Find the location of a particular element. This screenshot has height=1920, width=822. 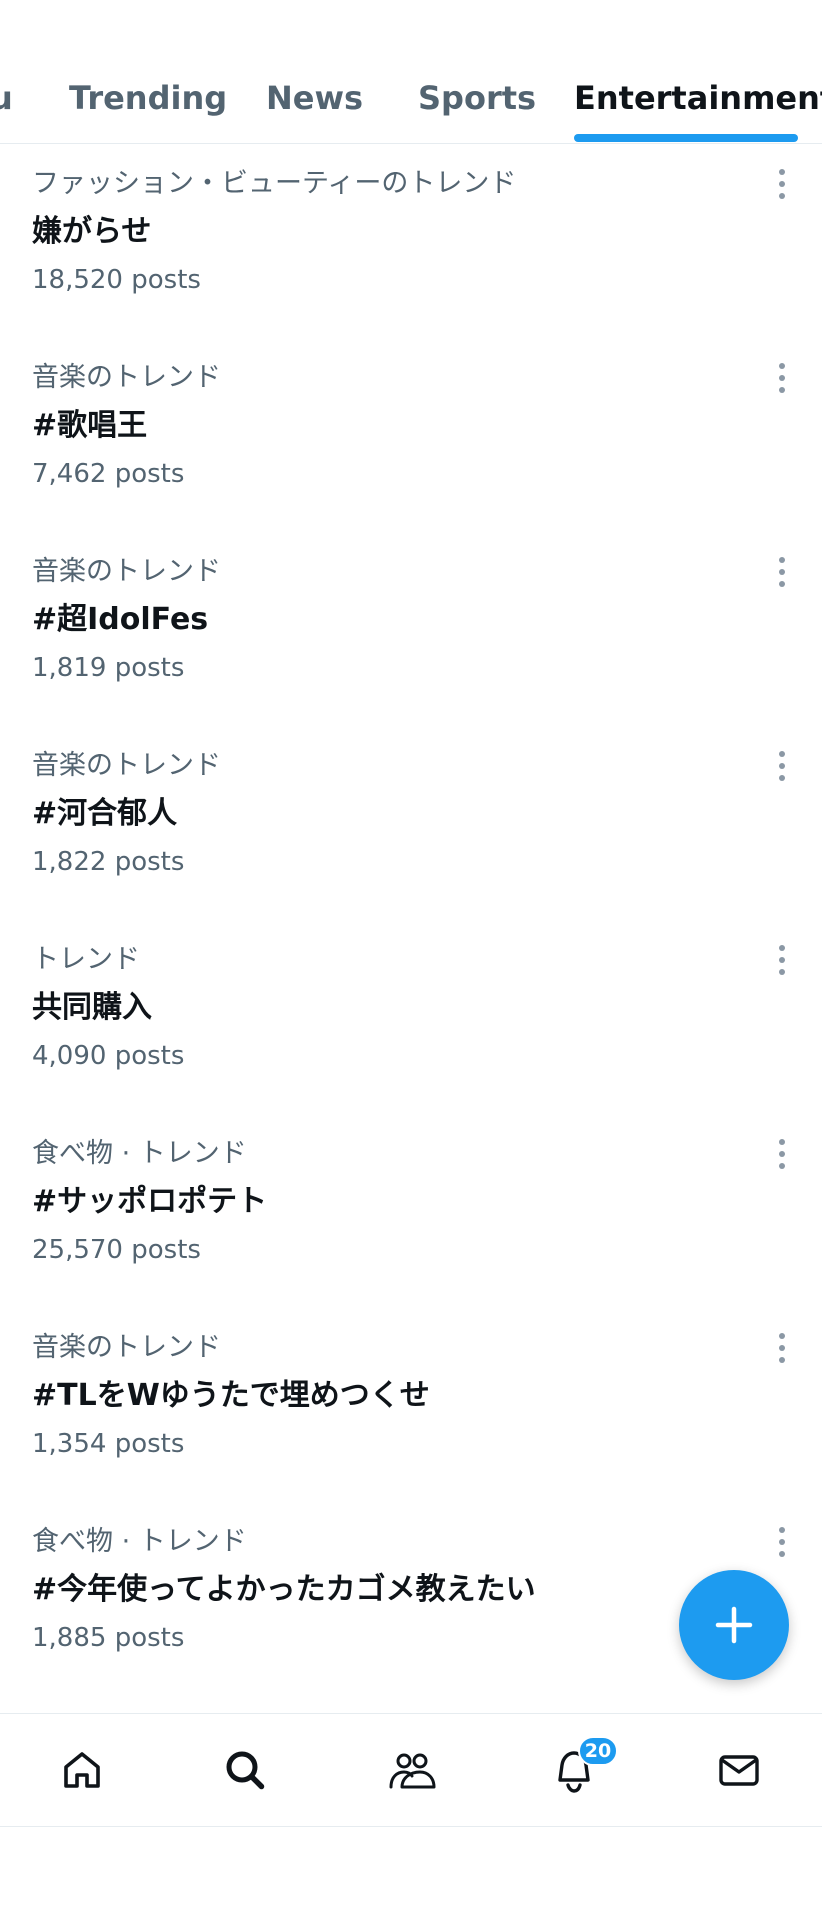

trend-item: 食べ物 · トレンド #サッポロポテト 25,570 posts is located at coordinates (411, 1211).